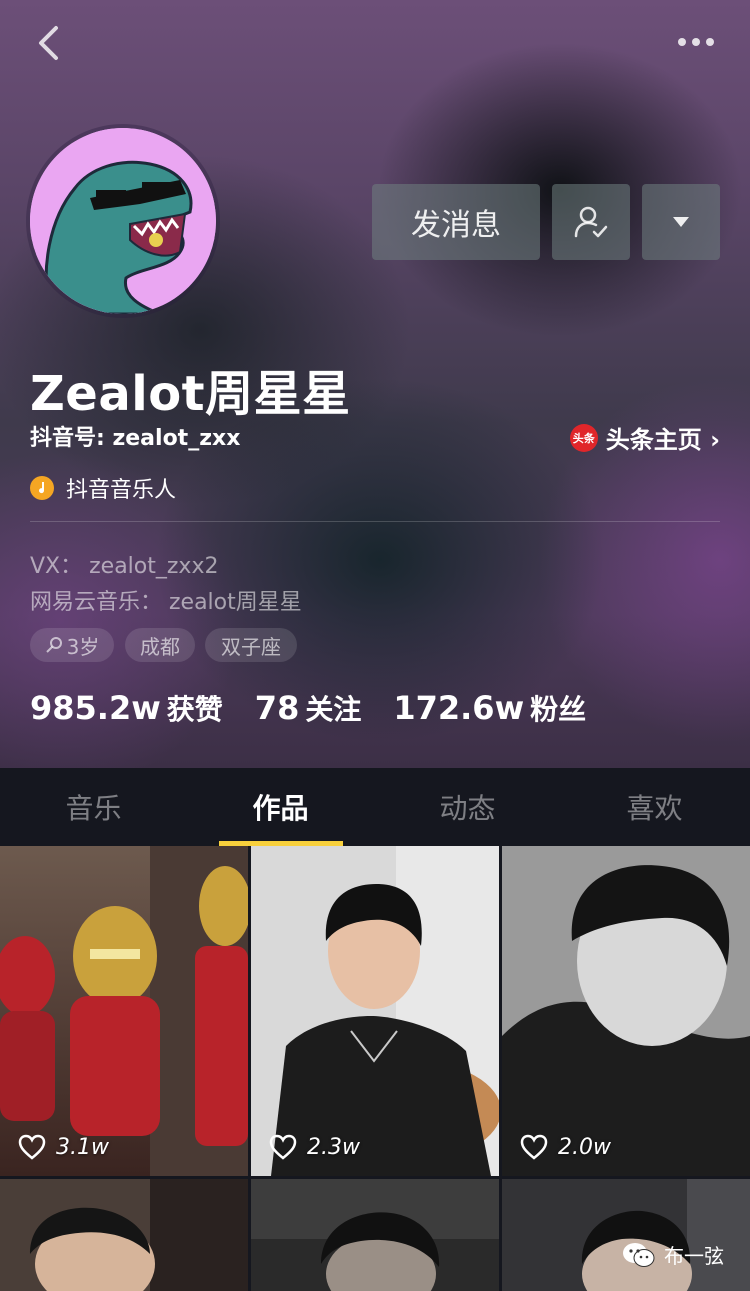  What do you see at coordinates (375, 521) in the screenshot?
I see `divider` at bounding box center [375, 521].